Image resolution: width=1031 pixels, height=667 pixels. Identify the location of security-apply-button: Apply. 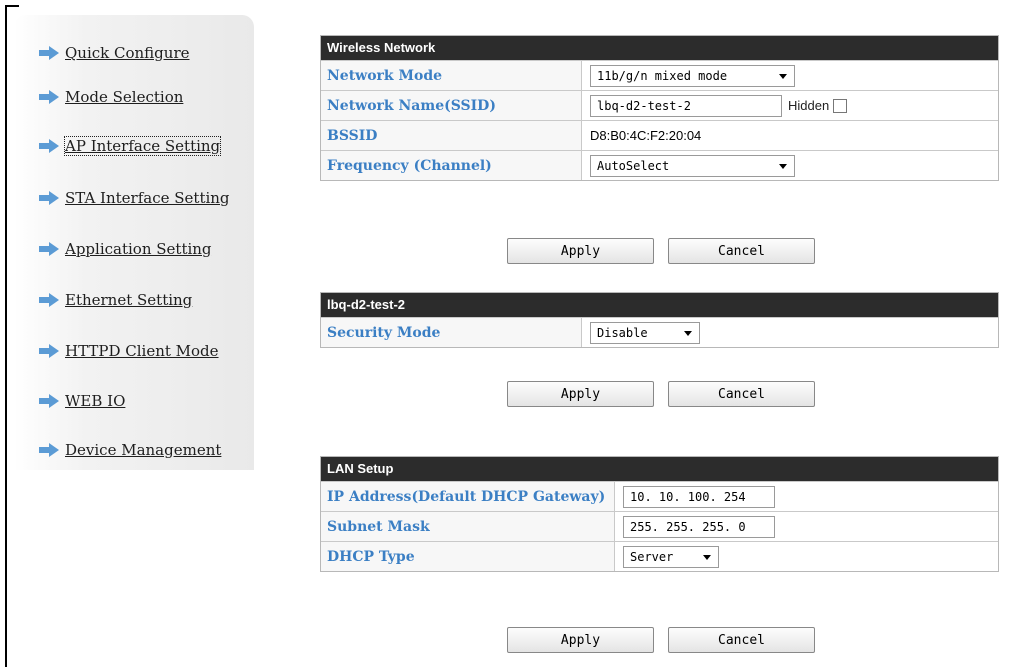
(580, 394).